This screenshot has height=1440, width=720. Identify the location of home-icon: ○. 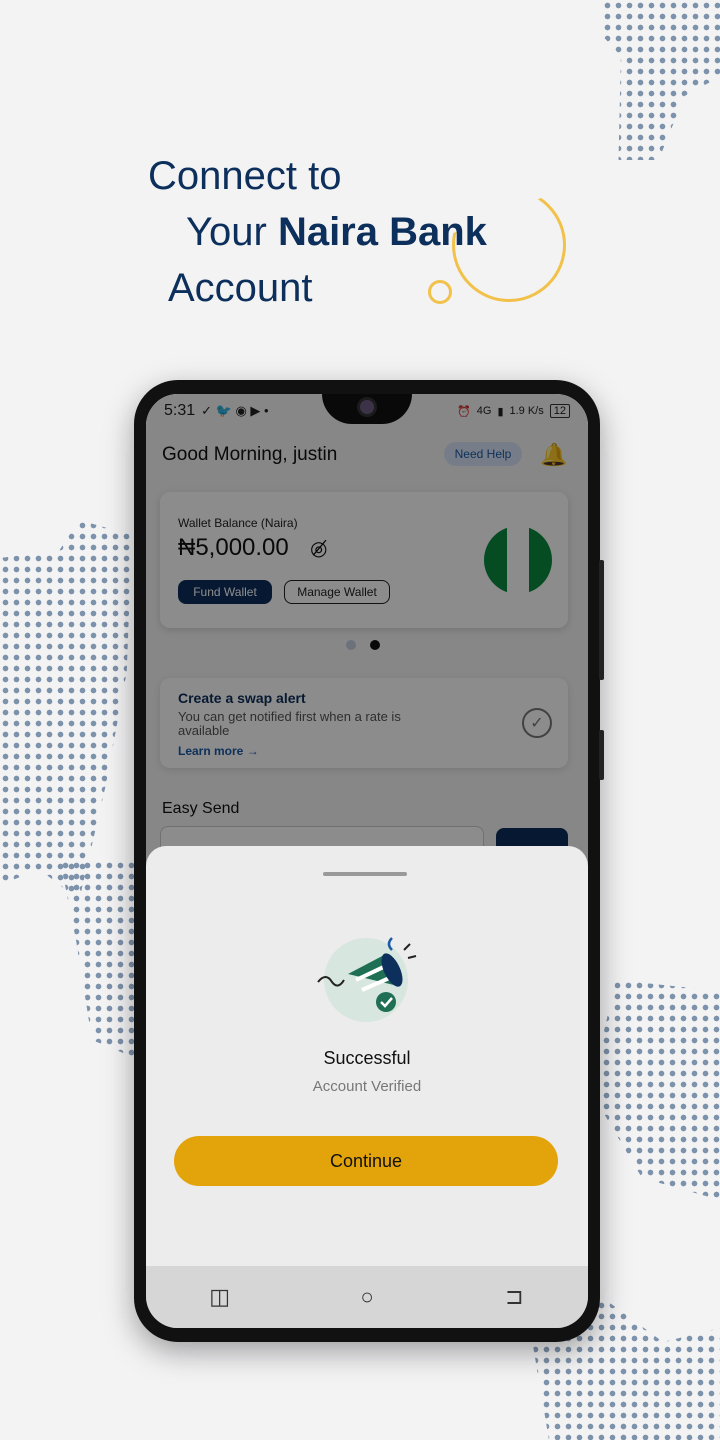
(367, 1297).